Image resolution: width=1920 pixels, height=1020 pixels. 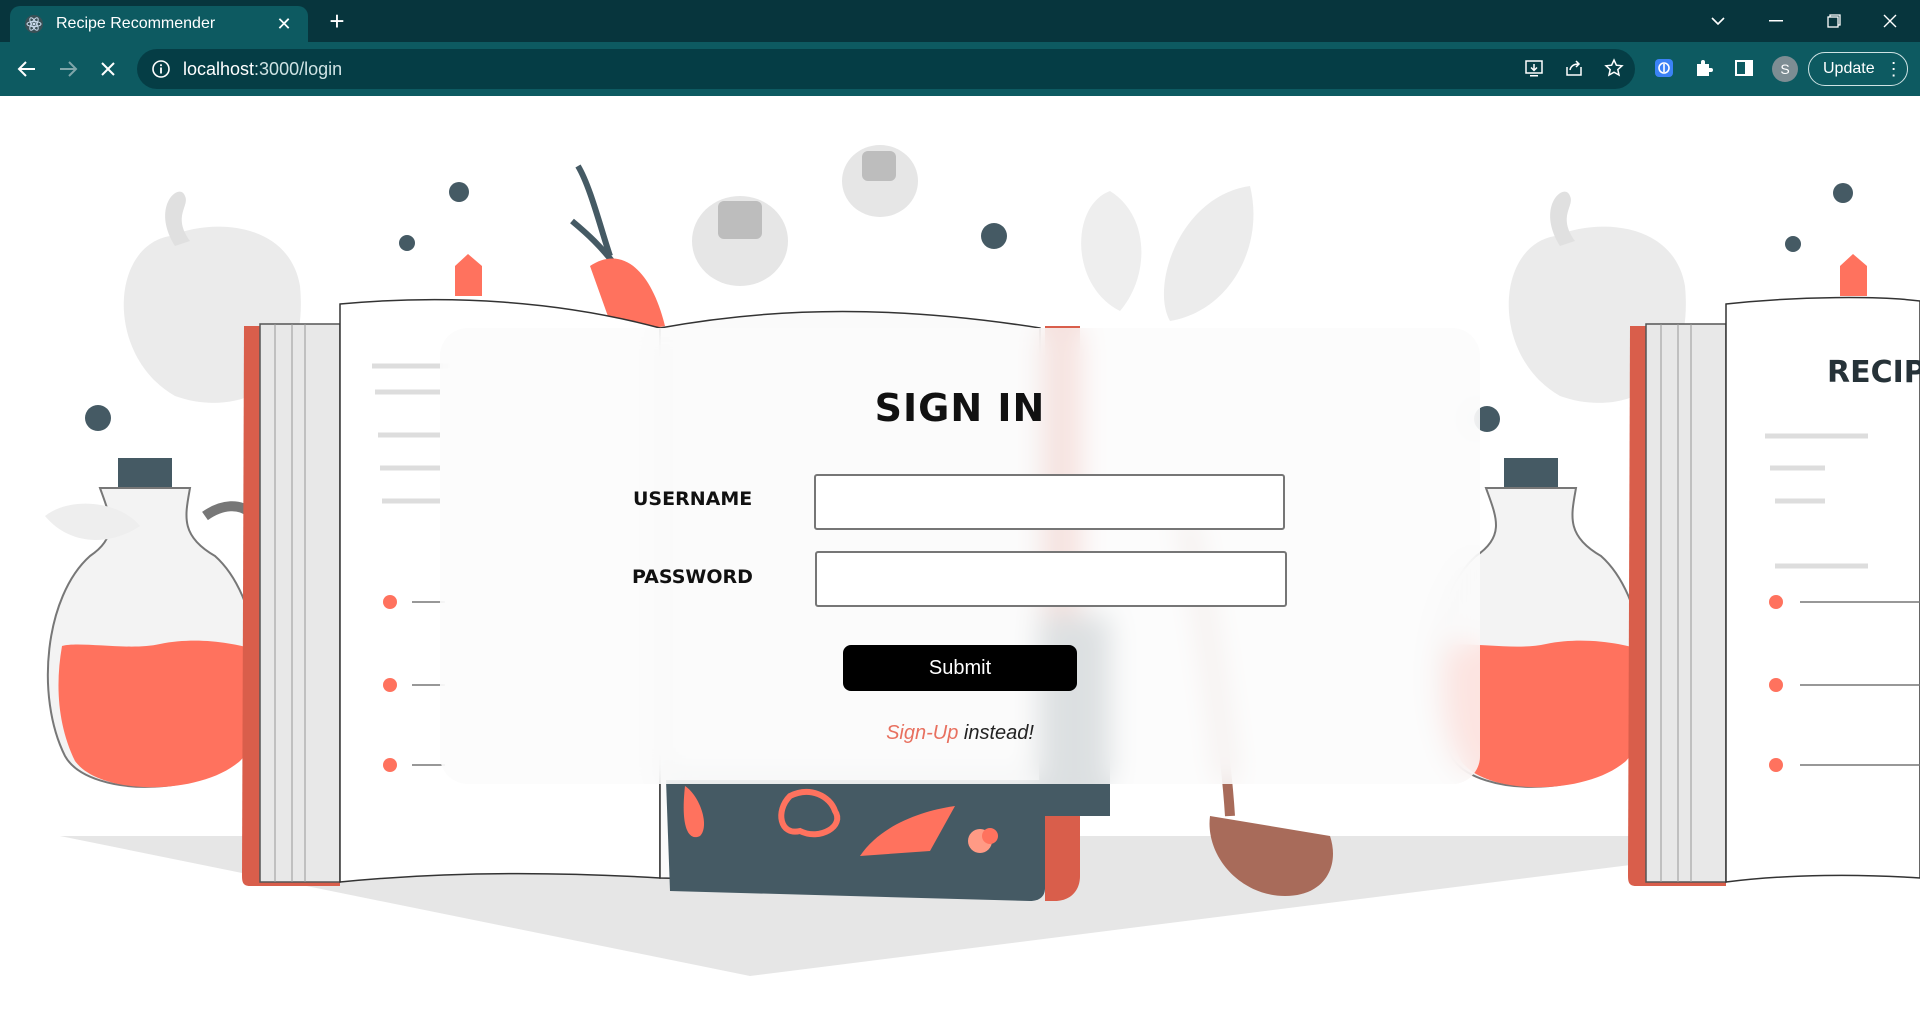 I want to click on minimize-icon, so click(x=1776, y=21).